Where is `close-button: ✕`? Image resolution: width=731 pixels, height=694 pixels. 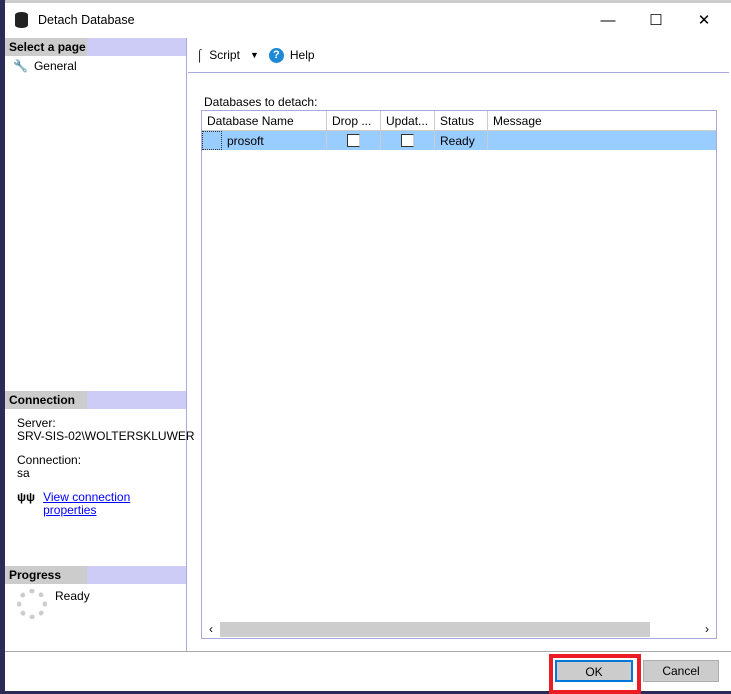 close-button: ✕ is located at coordinates (704, 20).